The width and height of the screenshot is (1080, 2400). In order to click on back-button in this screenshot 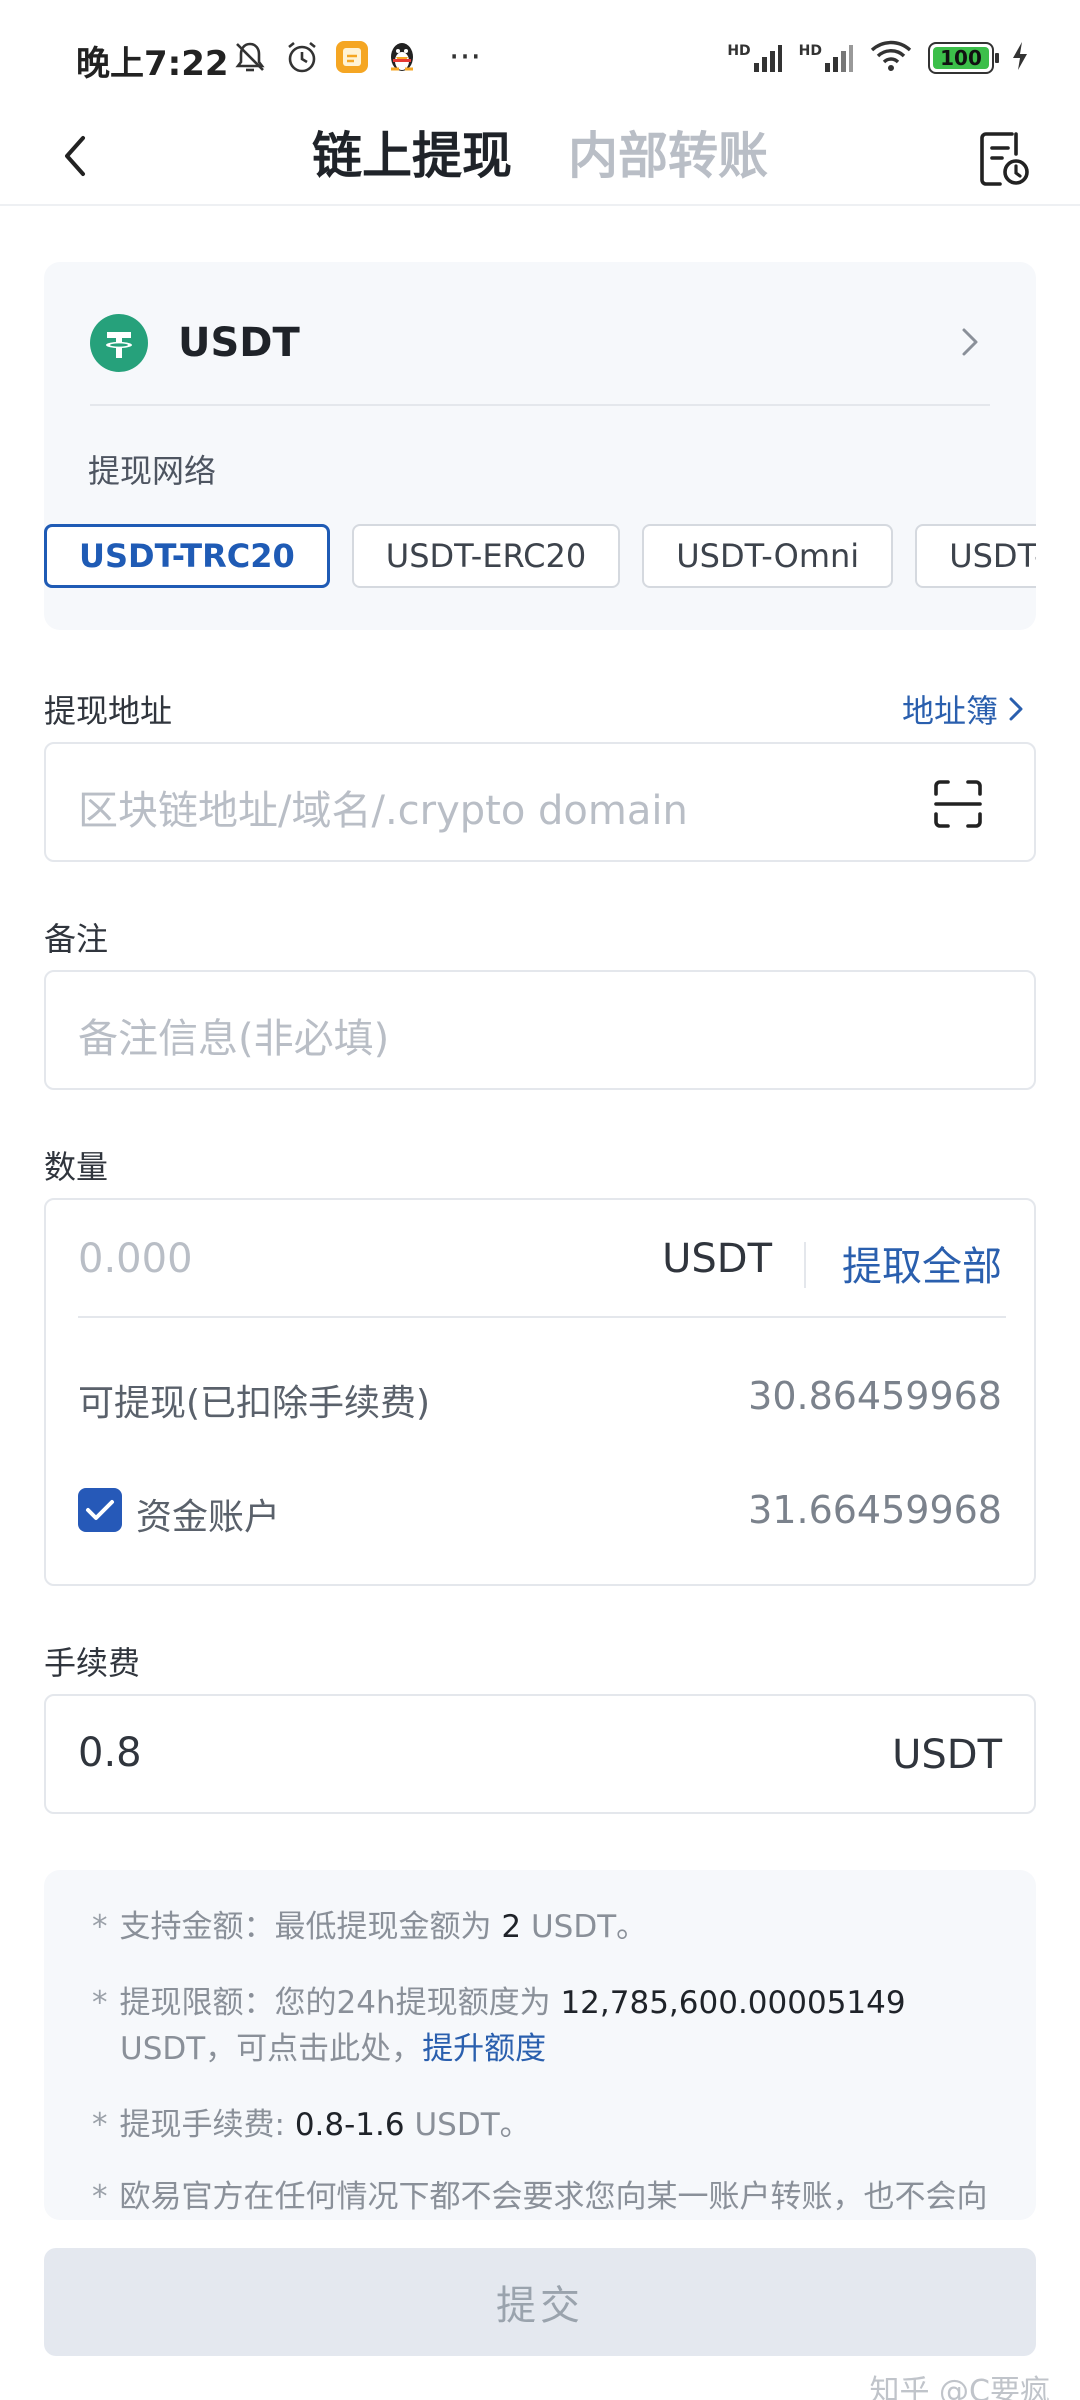, I will do `click(76, 156)`.